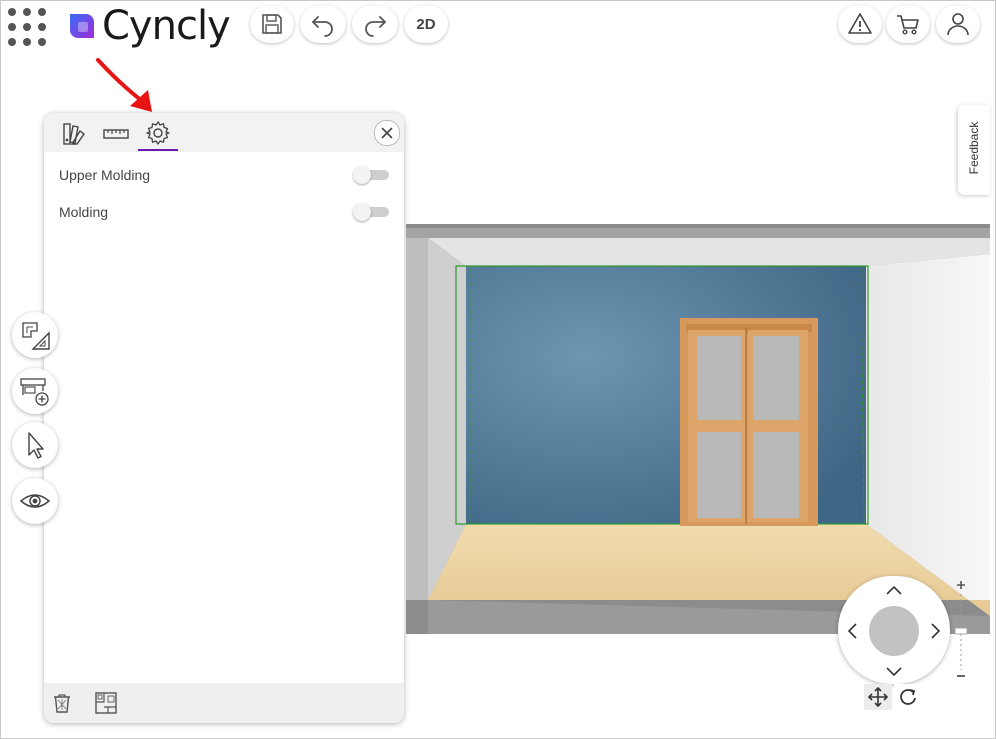 Image resolution: width=996 pixels, height=739 pixels. Describe the element at coordinates (894, 591) in the screenshot. I see `nav-up-icon` at that location.